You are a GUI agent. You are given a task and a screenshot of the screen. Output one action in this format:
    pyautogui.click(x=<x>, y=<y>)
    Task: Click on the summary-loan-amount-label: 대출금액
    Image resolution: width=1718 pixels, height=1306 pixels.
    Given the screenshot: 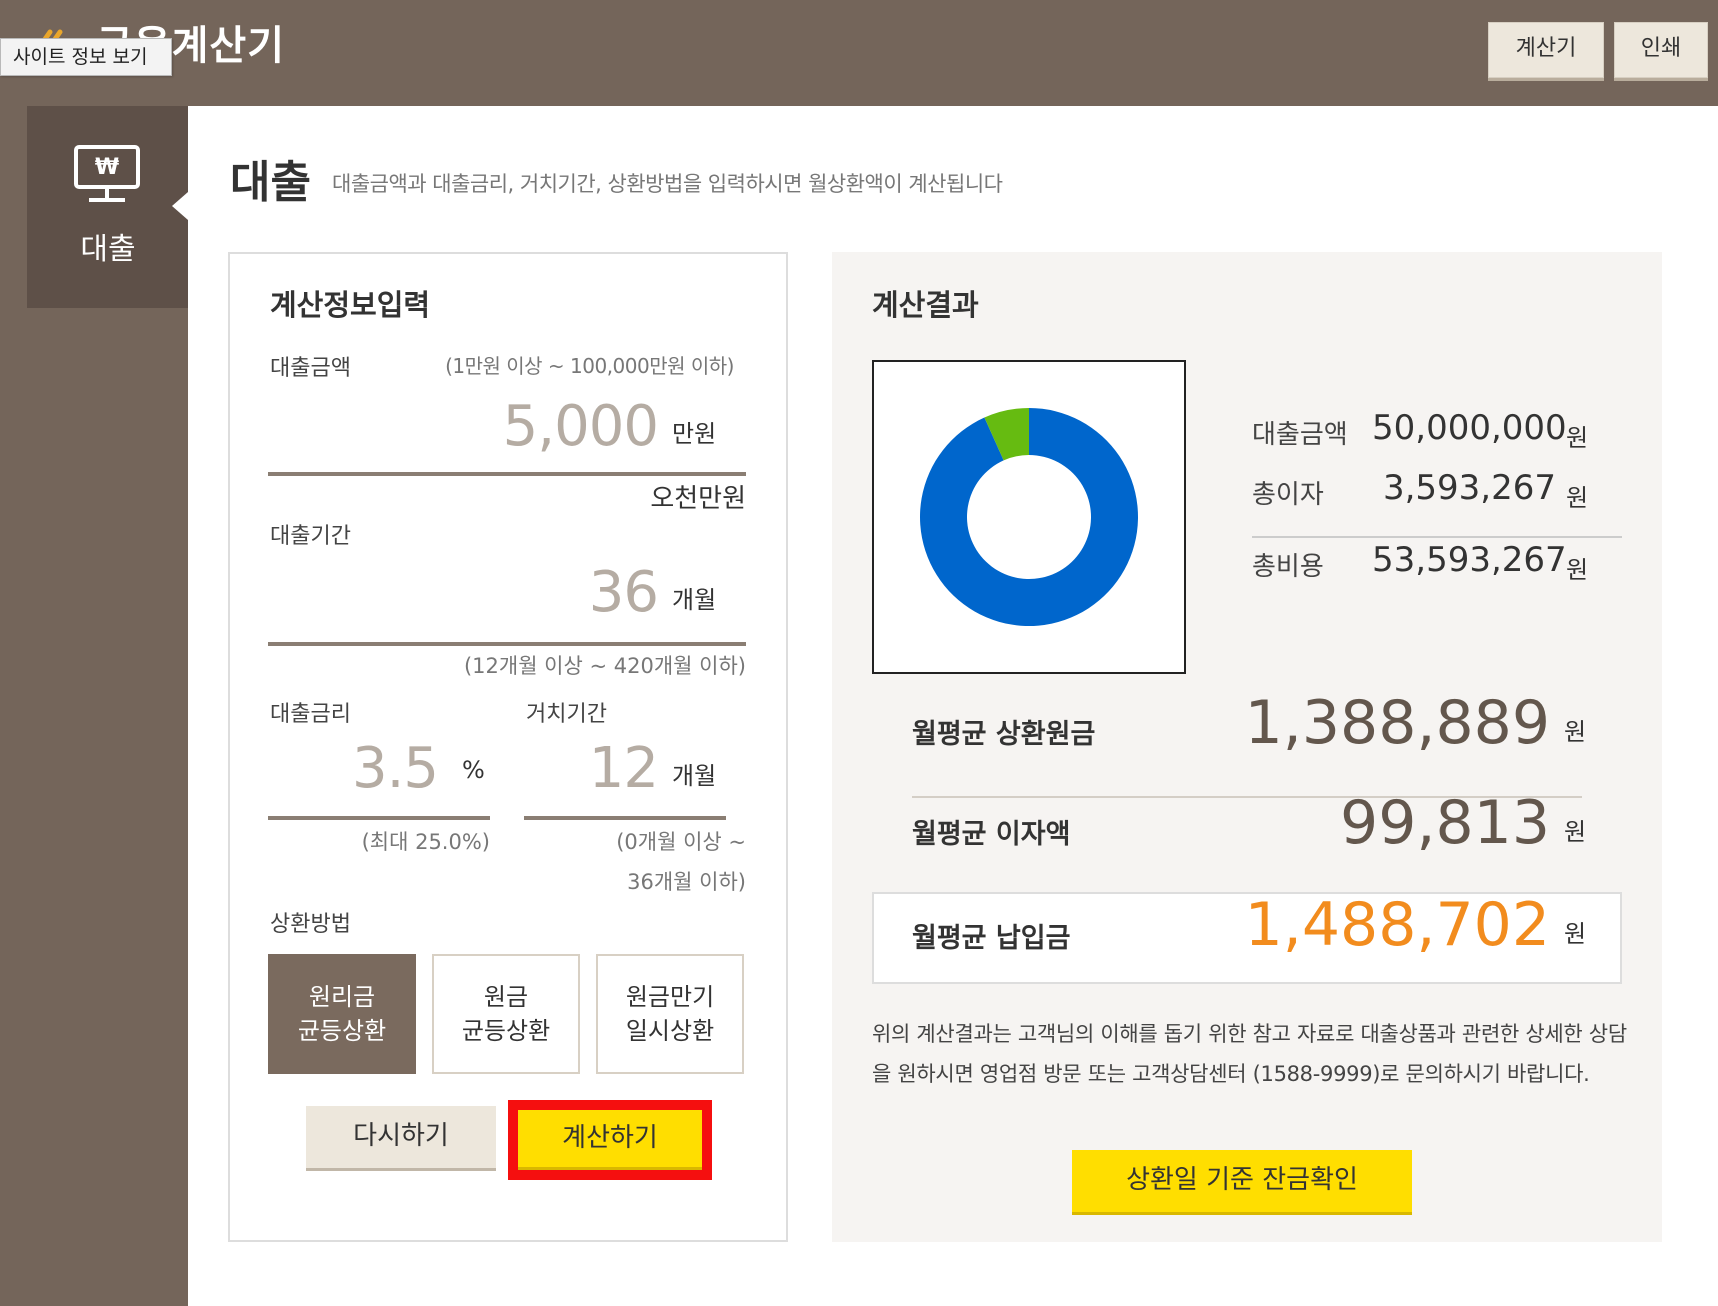 What is the action you would take?
    pyautogui.click(x=1300, y=435)
    